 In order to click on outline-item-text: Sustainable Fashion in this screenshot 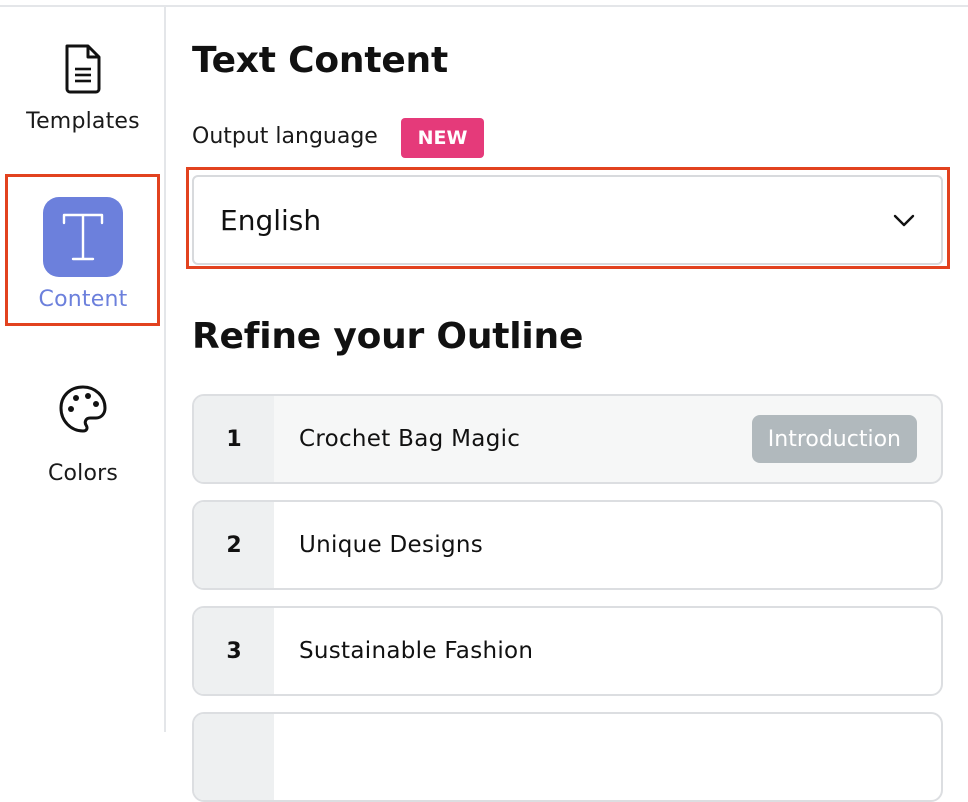, I will do `click(607, 651)`.